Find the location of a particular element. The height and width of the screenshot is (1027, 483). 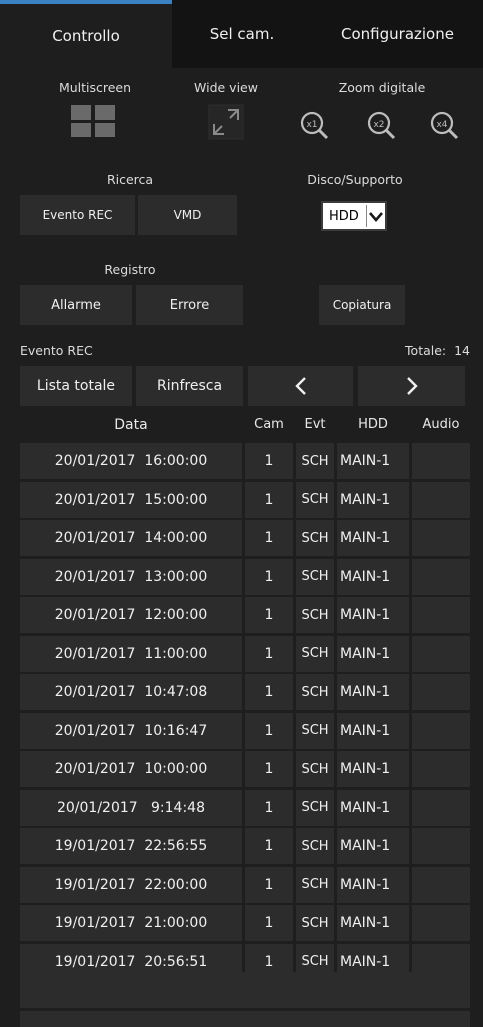

svg-text: x1 is located at coordinates (311, 125).